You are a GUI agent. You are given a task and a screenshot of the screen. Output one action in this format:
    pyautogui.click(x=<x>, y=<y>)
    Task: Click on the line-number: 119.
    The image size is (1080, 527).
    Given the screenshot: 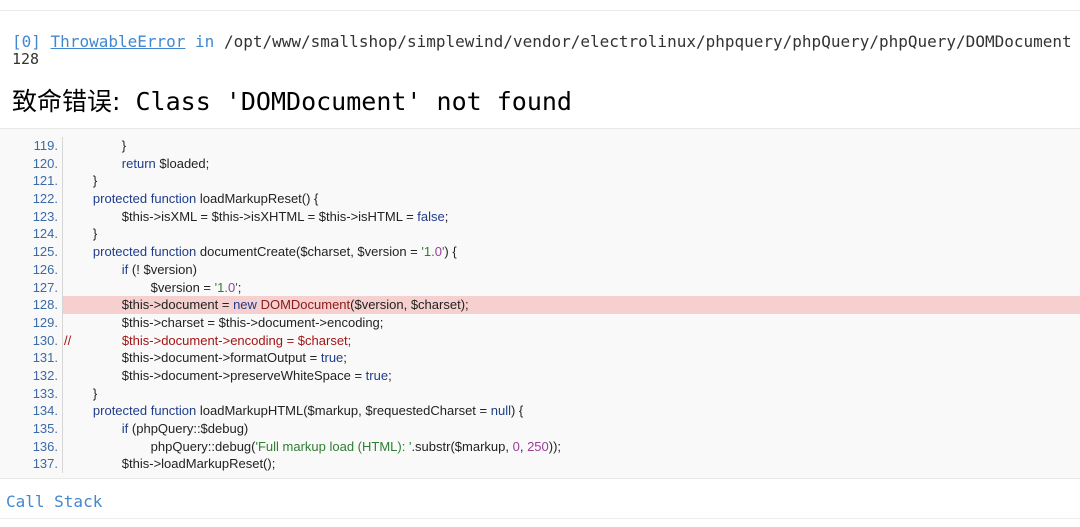 What is the action you would take?
    pyautogui.click(x=45, y=145)
    